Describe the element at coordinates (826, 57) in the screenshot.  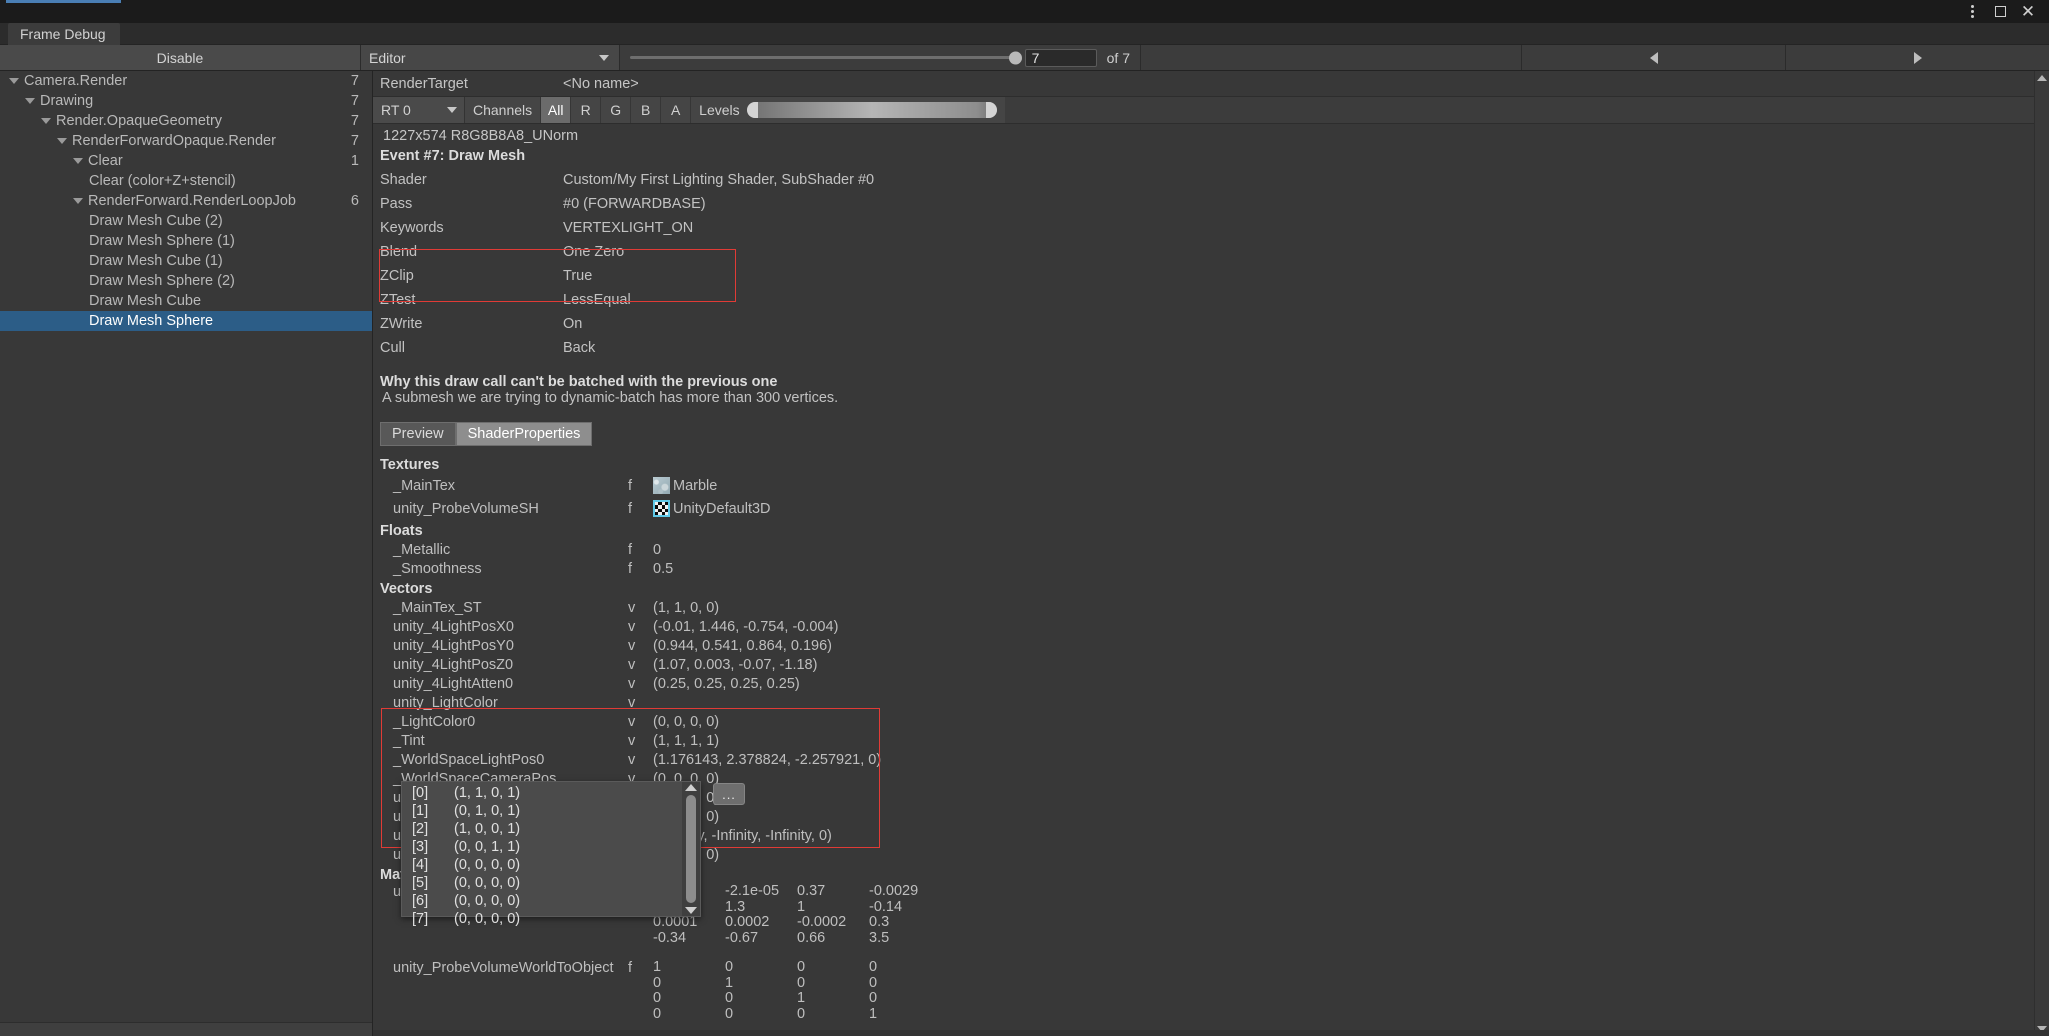
I see `event-slider-track` at that location.